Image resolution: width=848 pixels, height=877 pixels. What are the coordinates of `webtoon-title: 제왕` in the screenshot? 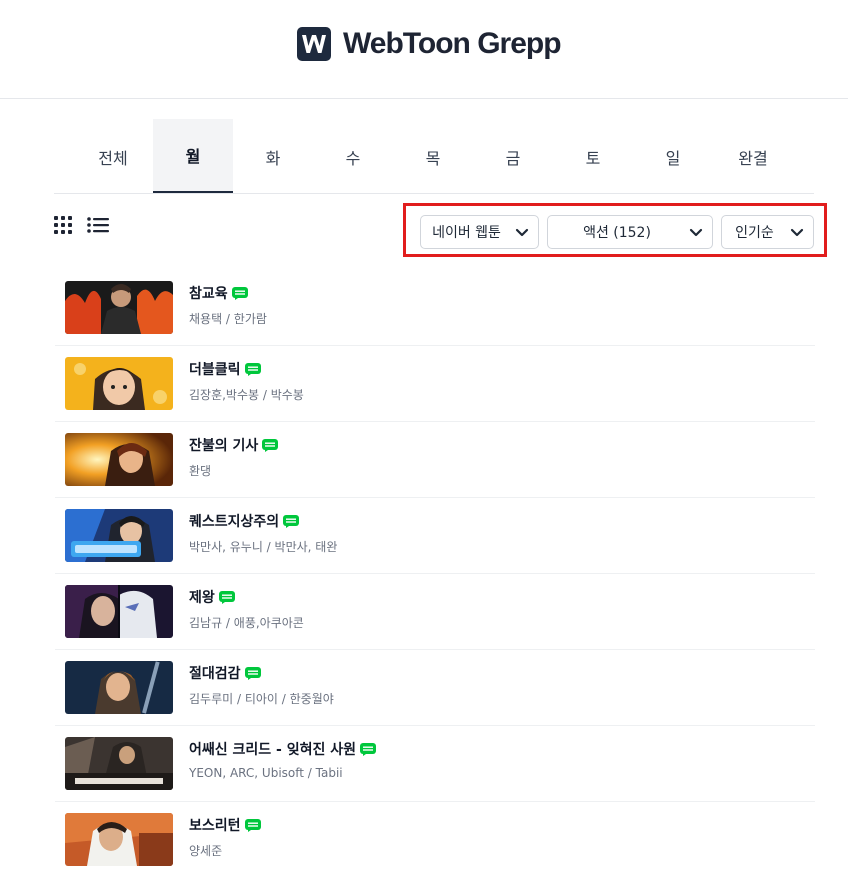 It's located at (202, 598).